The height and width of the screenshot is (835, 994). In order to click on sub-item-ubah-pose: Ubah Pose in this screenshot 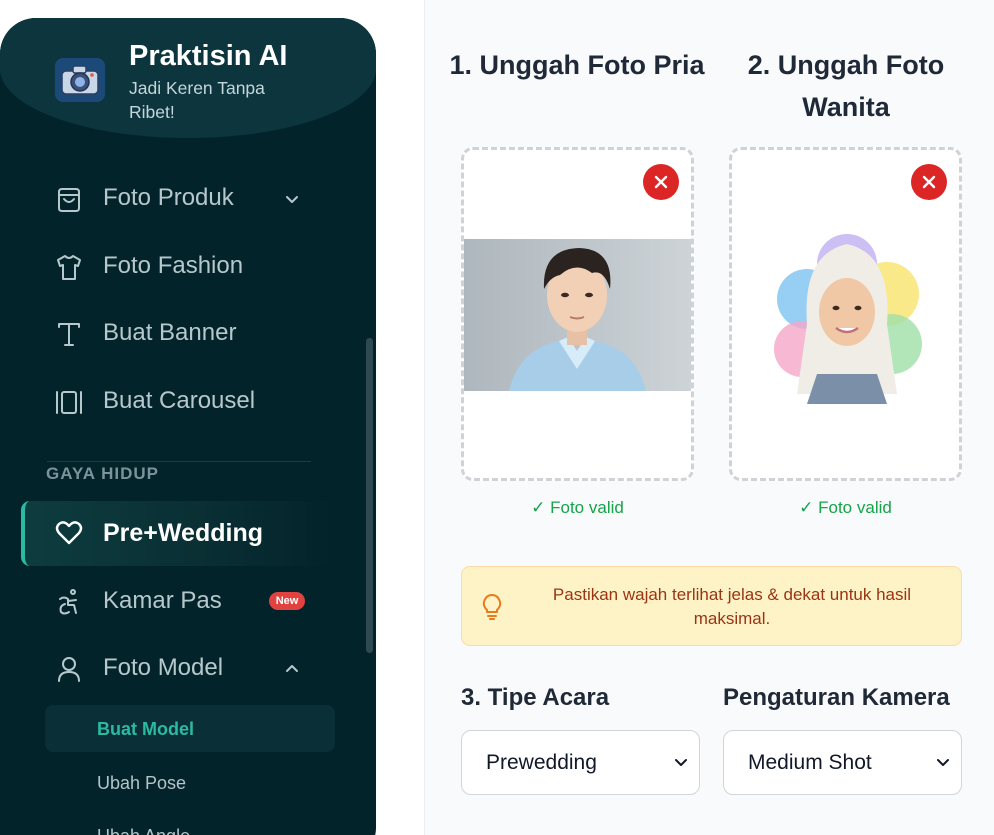, I will do `click(141, 783)`.